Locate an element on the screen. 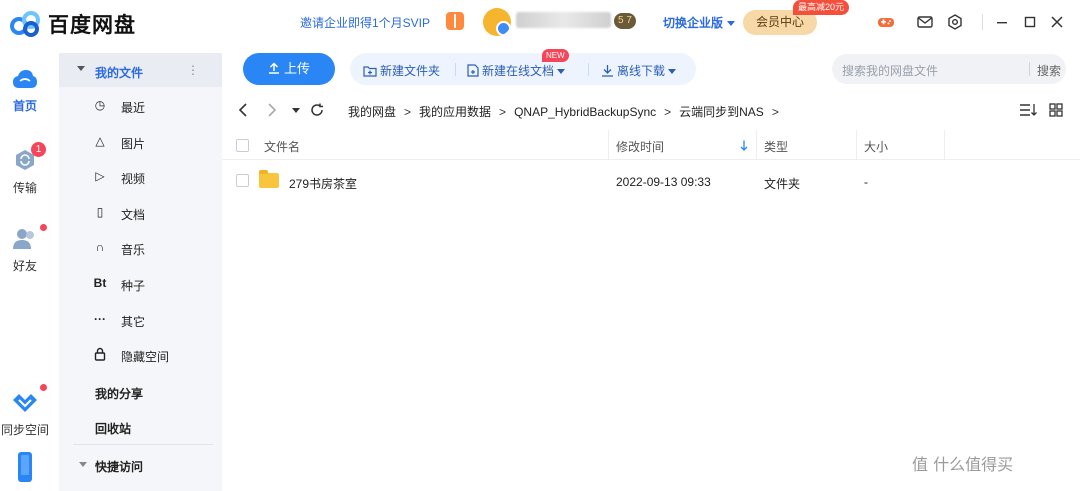 The width and height of the screenshot is (1080, 491). upload-button: 上传 is located at coordinates (289, 69).